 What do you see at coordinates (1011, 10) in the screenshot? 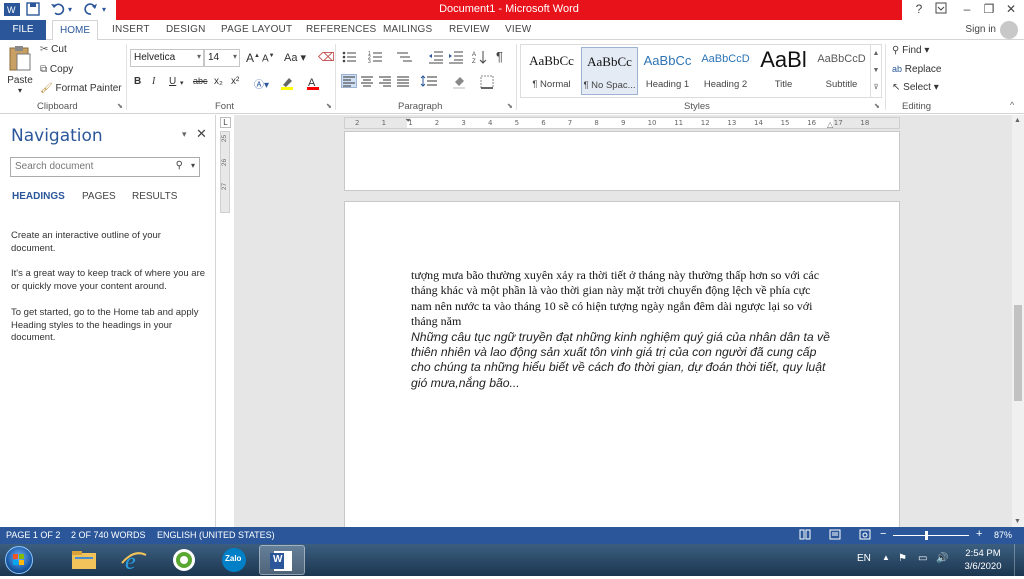
I see `close-button: ✕` at bounding box center [1011, 10].